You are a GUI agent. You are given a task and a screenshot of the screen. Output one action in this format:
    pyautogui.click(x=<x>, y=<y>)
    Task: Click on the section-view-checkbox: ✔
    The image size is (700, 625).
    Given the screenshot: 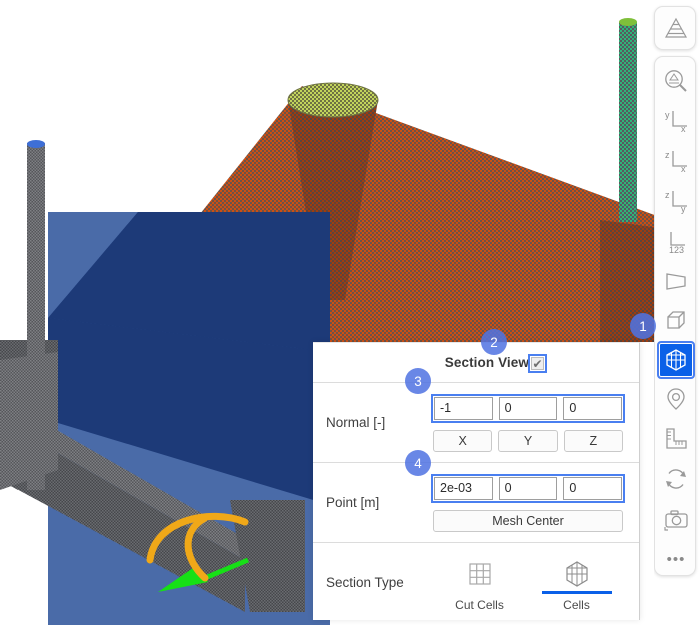 What is the action you would take?
    pyautogui.click(x=537, y=363)
    